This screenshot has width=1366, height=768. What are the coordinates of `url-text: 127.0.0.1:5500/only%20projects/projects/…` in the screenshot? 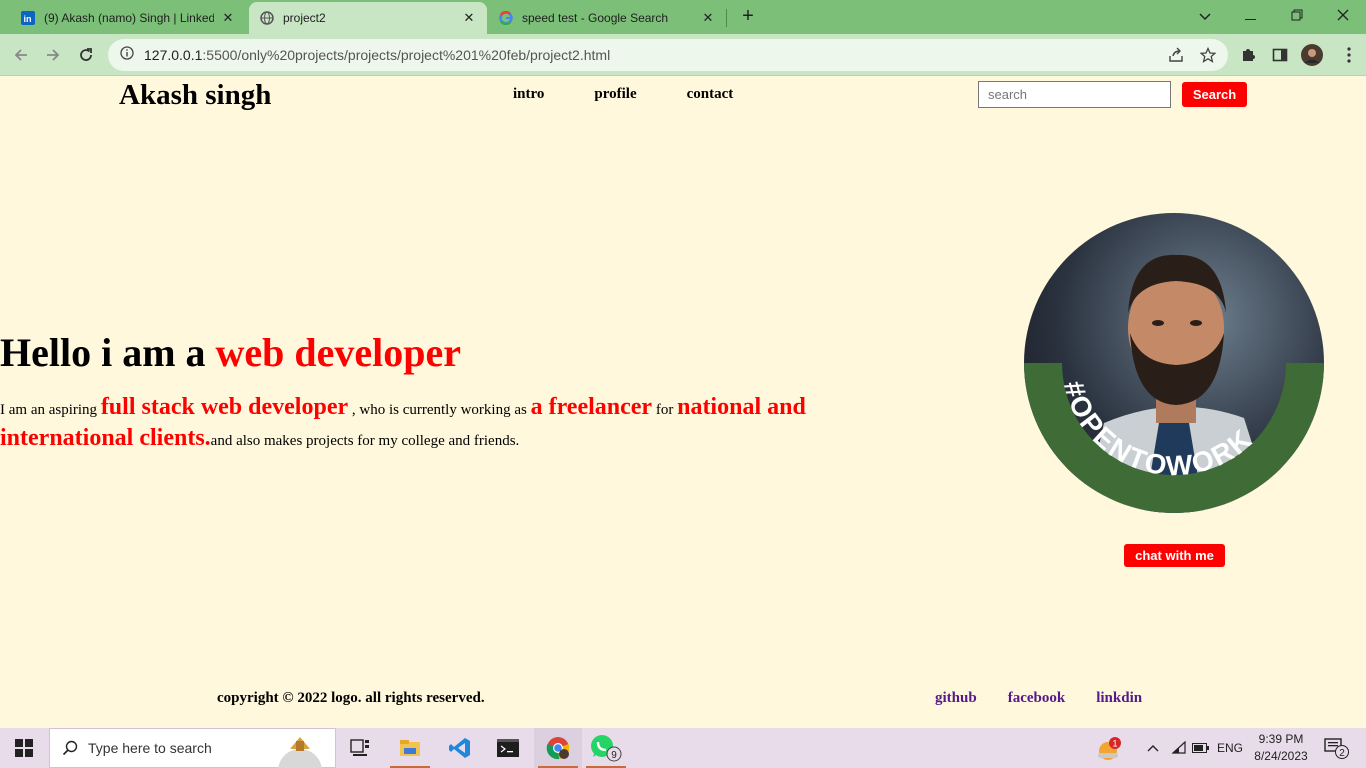 It's located at (377, 55).